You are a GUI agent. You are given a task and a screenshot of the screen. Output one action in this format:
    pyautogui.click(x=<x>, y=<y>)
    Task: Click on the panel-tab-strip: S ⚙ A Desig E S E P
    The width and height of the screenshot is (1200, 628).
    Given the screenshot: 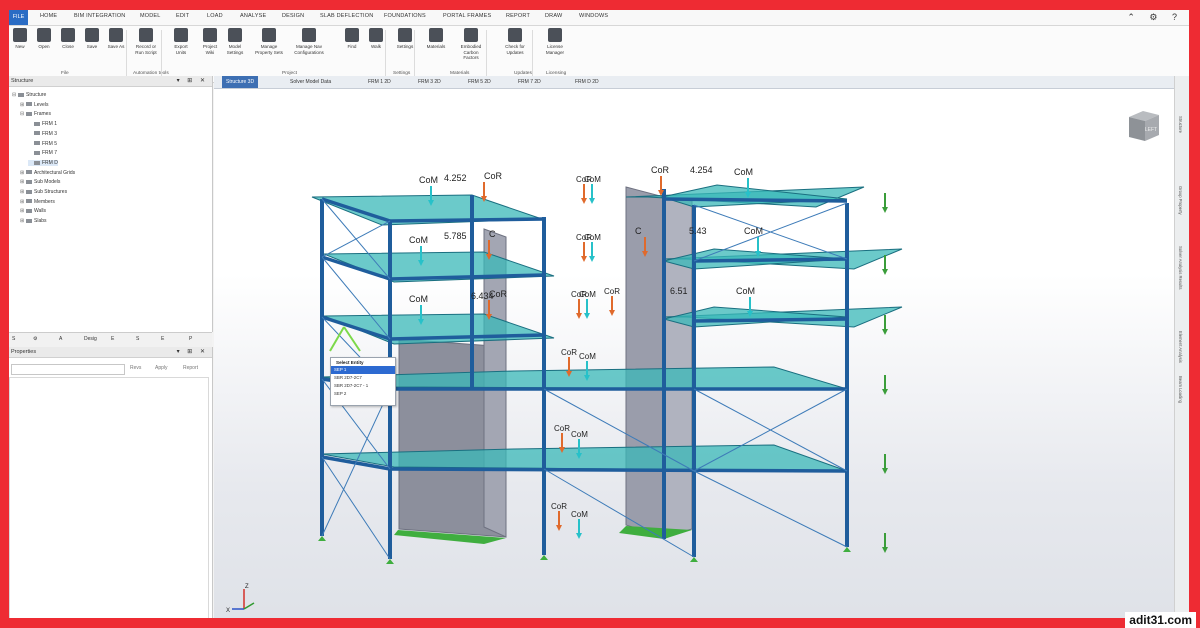 What is the action you would take?
    pyautogui.click(x=110, y=340)
    